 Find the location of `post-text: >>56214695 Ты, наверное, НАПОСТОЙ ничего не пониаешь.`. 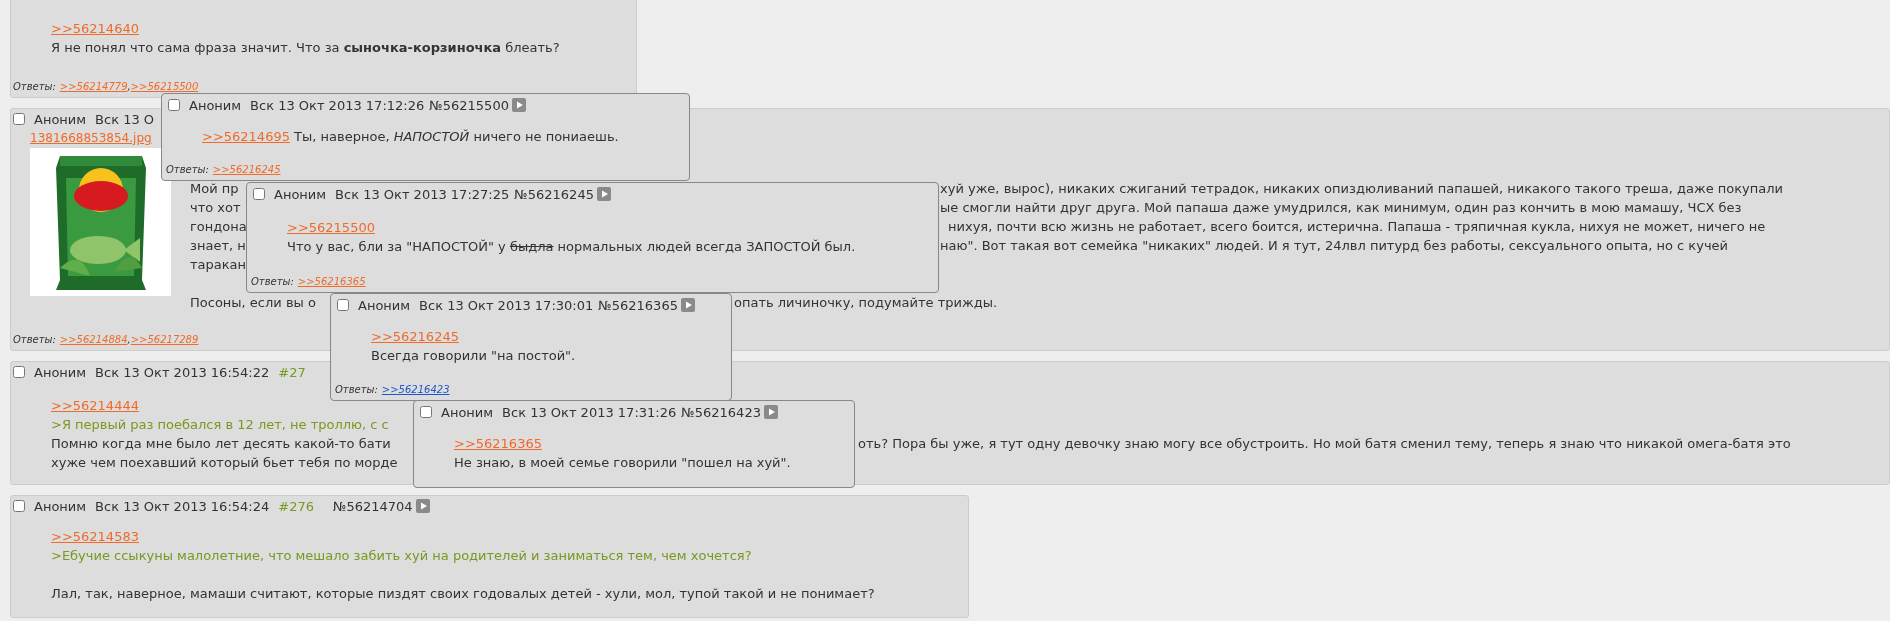

post-text: >>56214695 Ты, наверное, НАПОСТОЙ ничего не пониаешь. is located at coordinates (411, 137).